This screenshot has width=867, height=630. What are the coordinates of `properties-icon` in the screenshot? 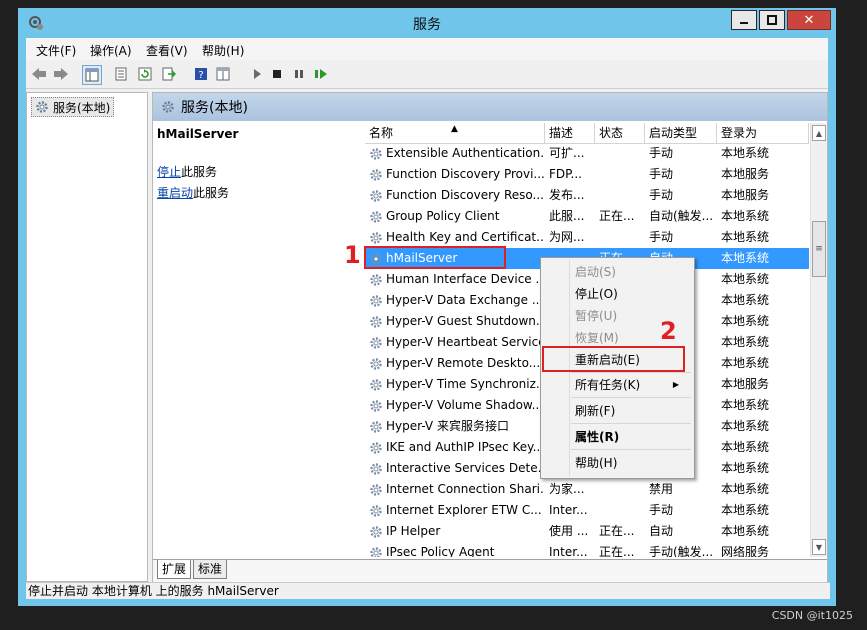 It's located at (121, 74).